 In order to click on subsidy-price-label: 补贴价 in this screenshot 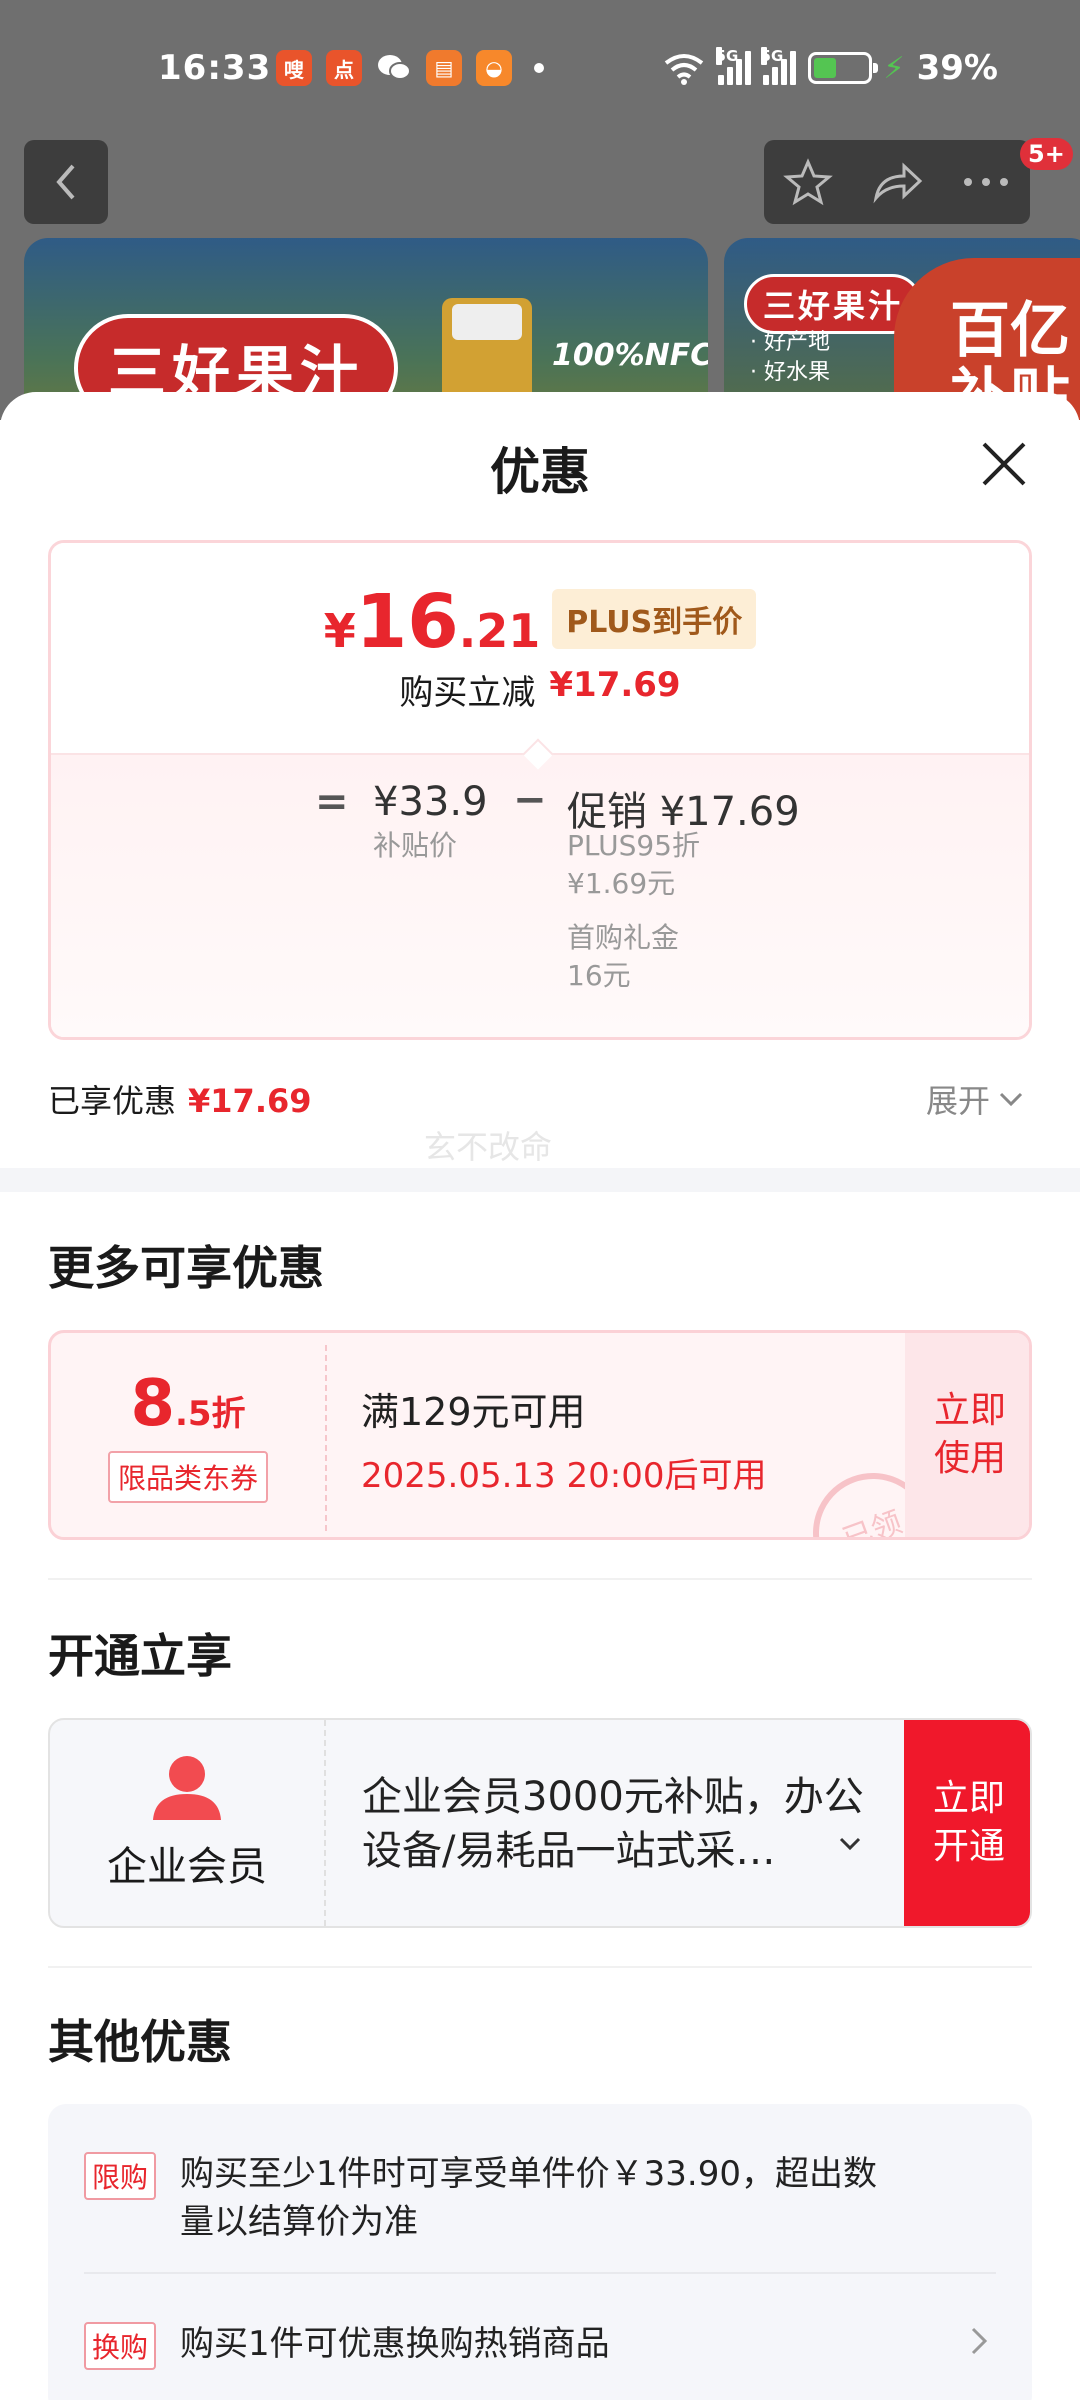, I will do `click(415, 845)`.